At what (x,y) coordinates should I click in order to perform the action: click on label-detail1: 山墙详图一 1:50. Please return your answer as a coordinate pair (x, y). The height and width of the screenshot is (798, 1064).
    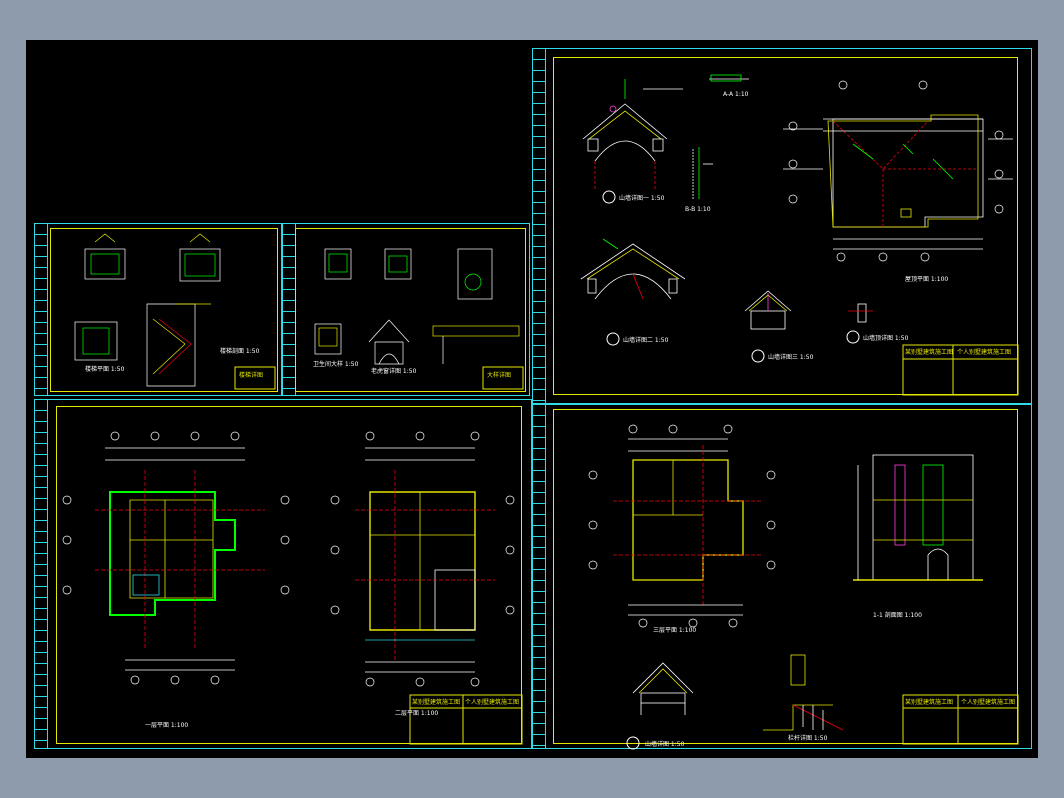
    Looking at the image, I should click on (642, 198).